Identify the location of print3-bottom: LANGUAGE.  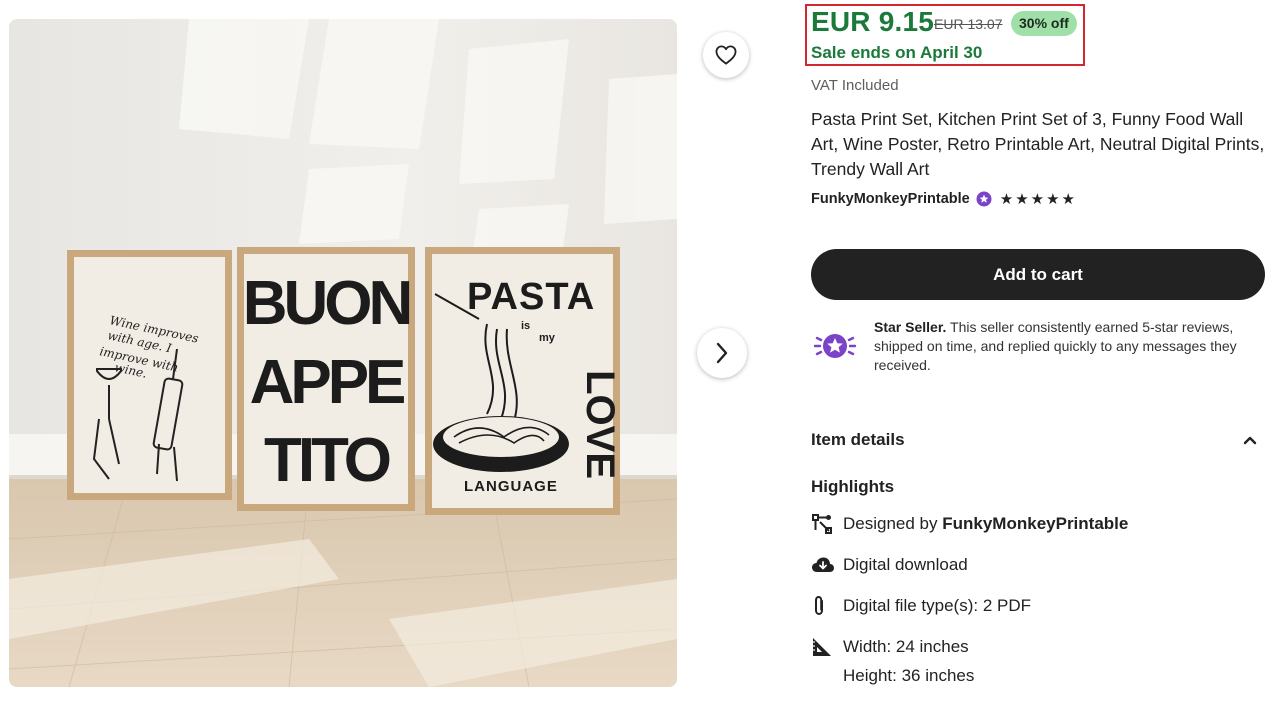
(511, 486).